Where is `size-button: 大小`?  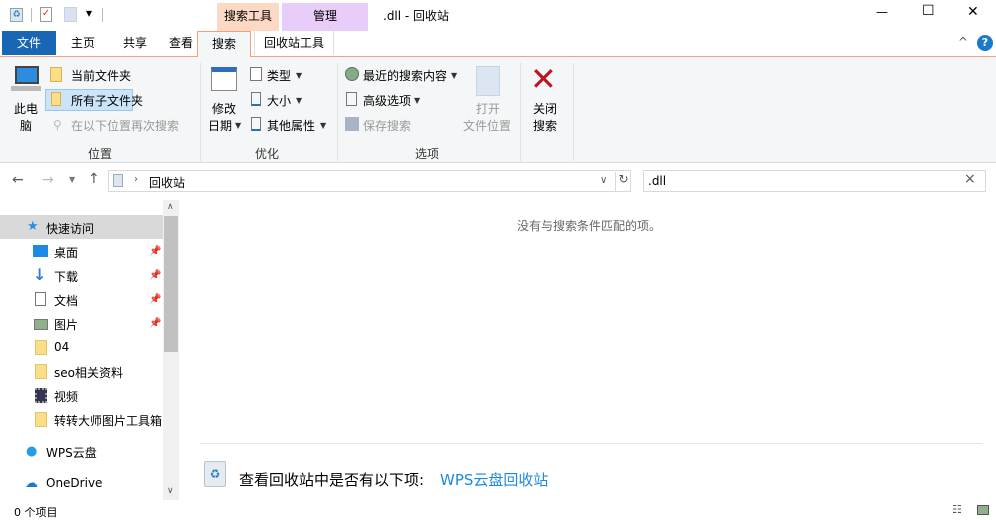 size-button: 大小 is located at coordinates (279, 100).